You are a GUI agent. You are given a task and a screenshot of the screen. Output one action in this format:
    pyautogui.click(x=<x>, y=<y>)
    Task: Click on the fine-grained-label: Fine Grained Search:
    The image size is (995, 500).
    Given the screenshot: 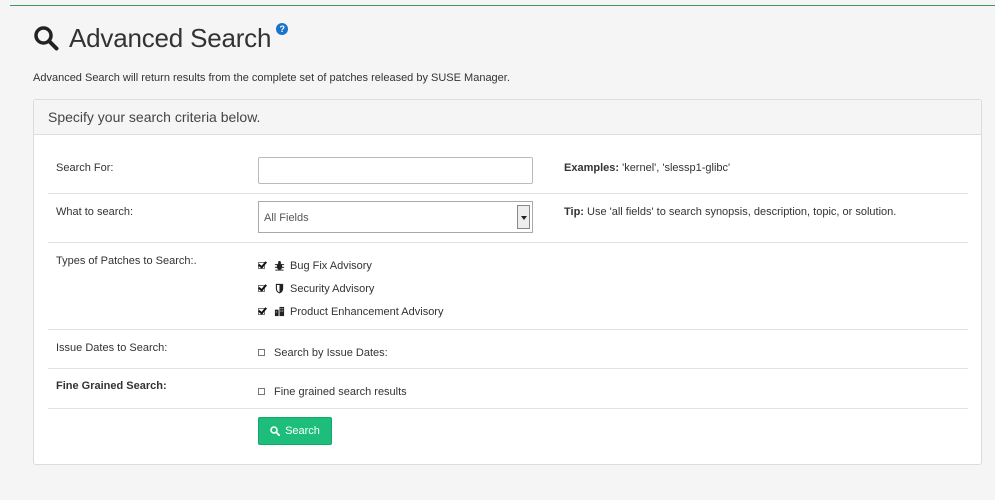 What is the action you would take?
    pyautogui.click(x=111, y=386)
    